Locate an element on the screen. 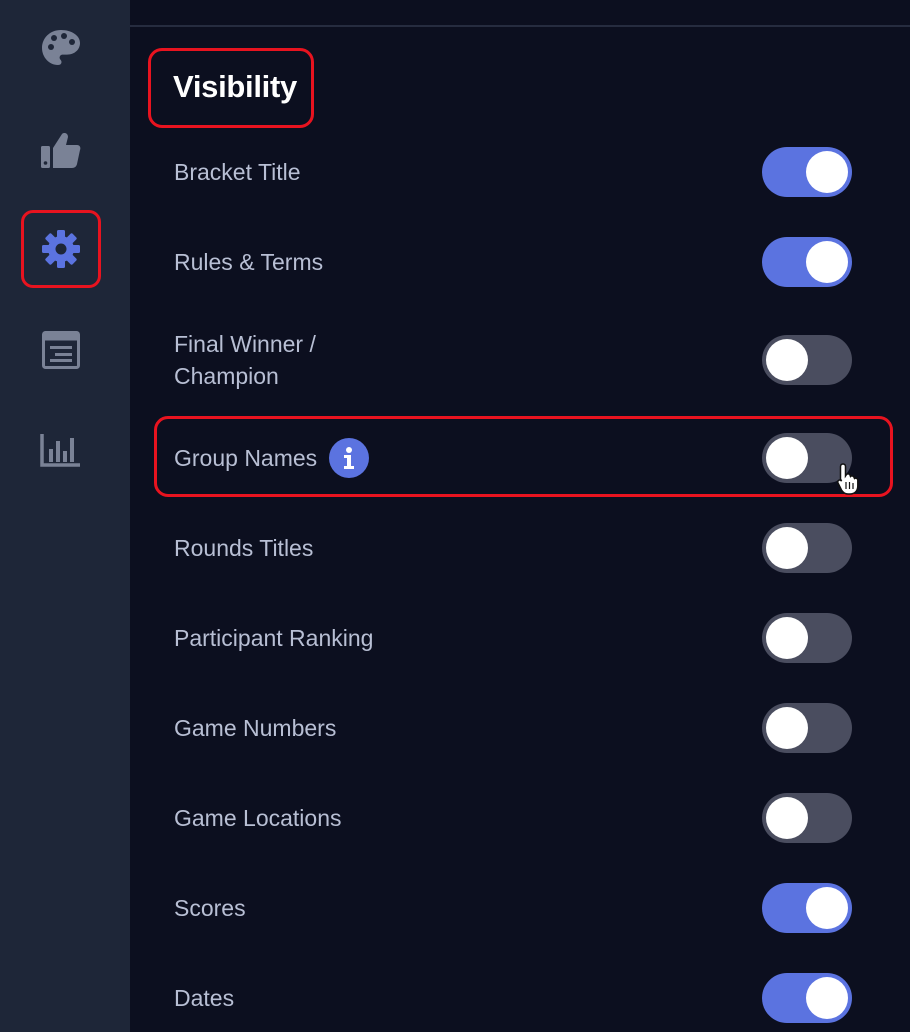 This screenshot has height=1032, width=910. sidebar-item-design is located at coordinates (61, 48).